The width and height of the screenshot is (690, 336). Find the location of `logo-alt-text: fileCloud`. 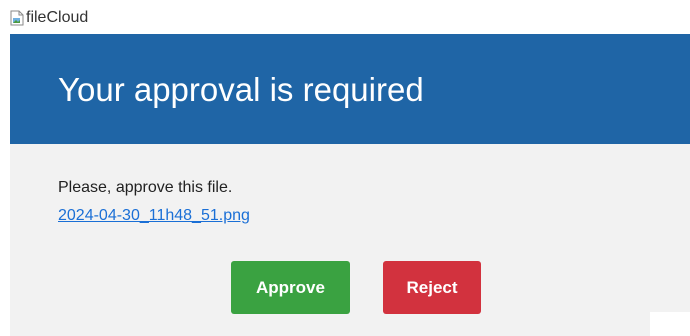

logo-alt-text: fileCloud is located at coordinates (57, 17).